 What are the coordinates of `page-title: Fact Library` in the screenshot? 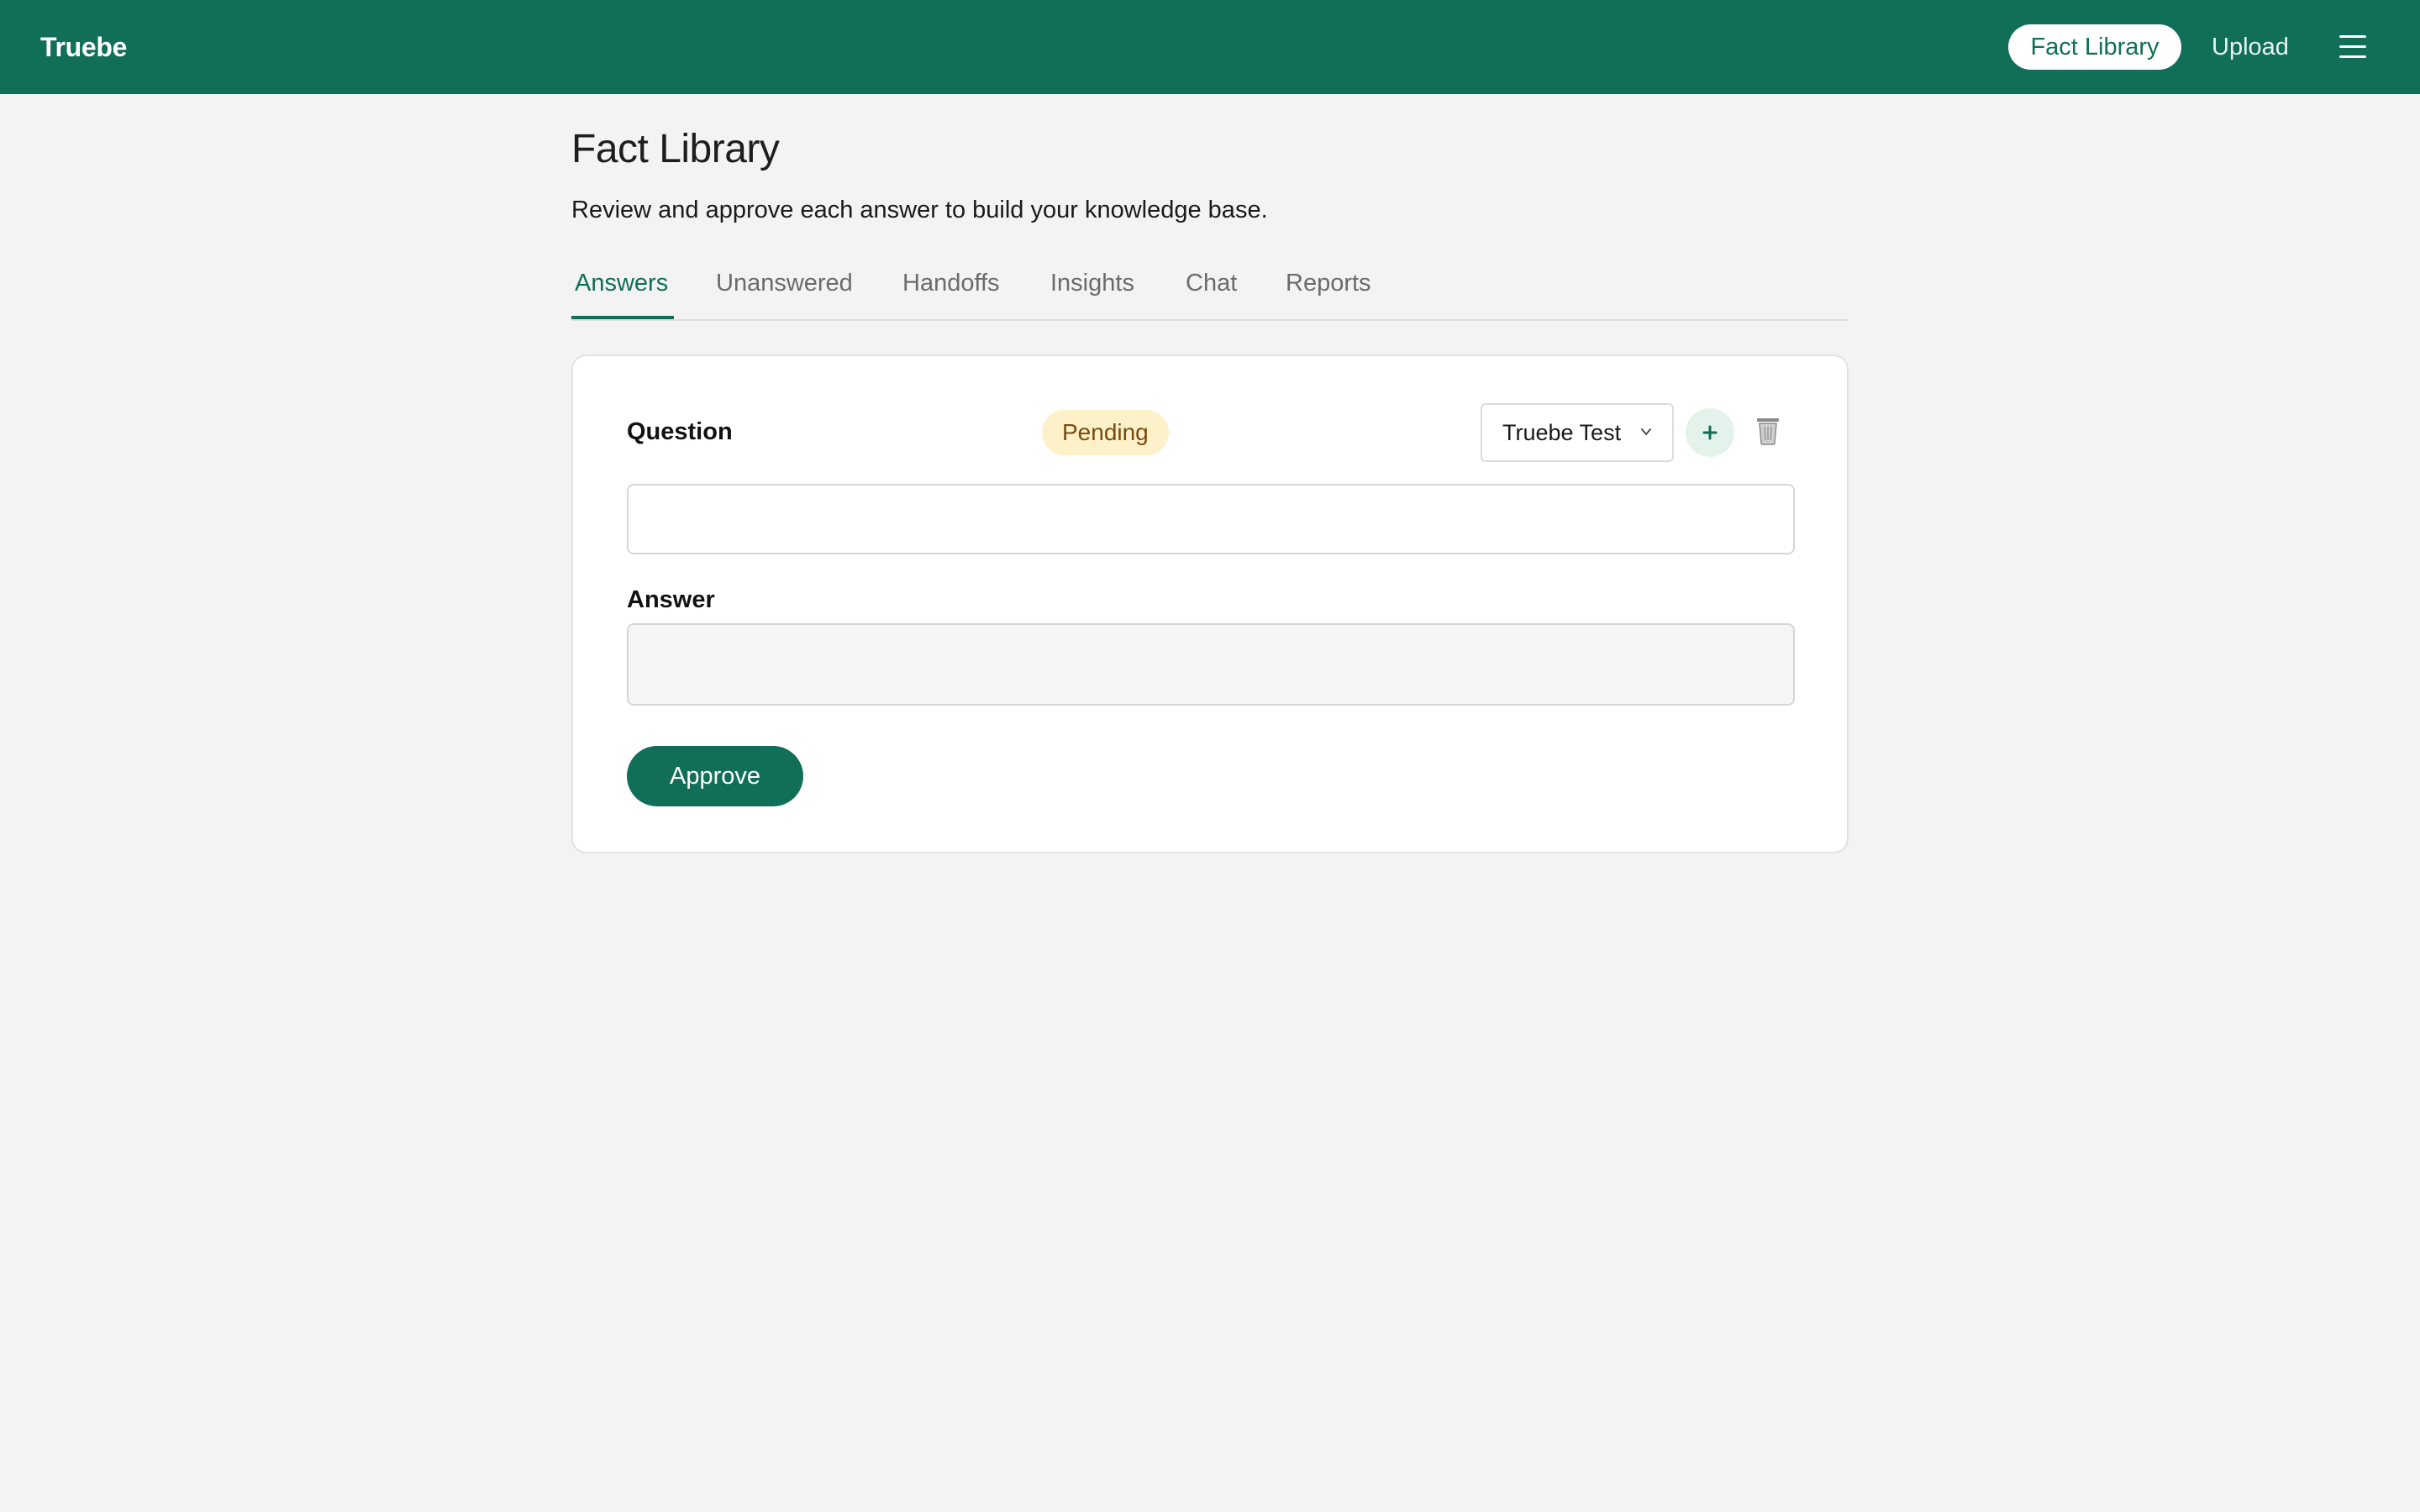 It's located at (675, 149).